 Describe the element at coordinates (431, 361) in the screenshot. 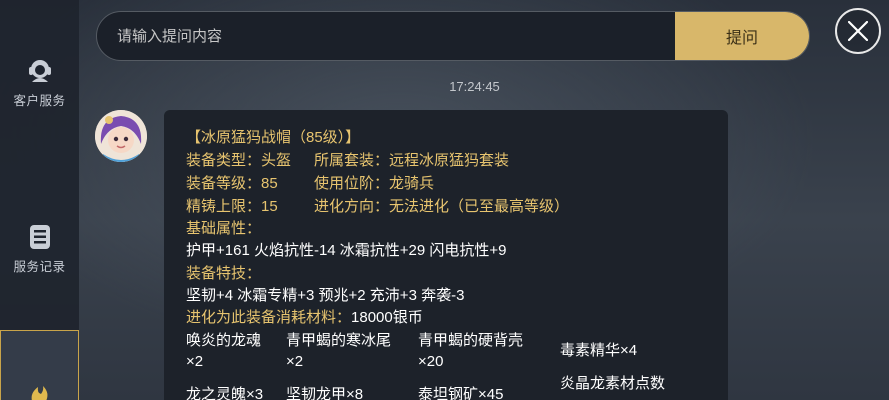

I see `material-qty: ×20` at that location.